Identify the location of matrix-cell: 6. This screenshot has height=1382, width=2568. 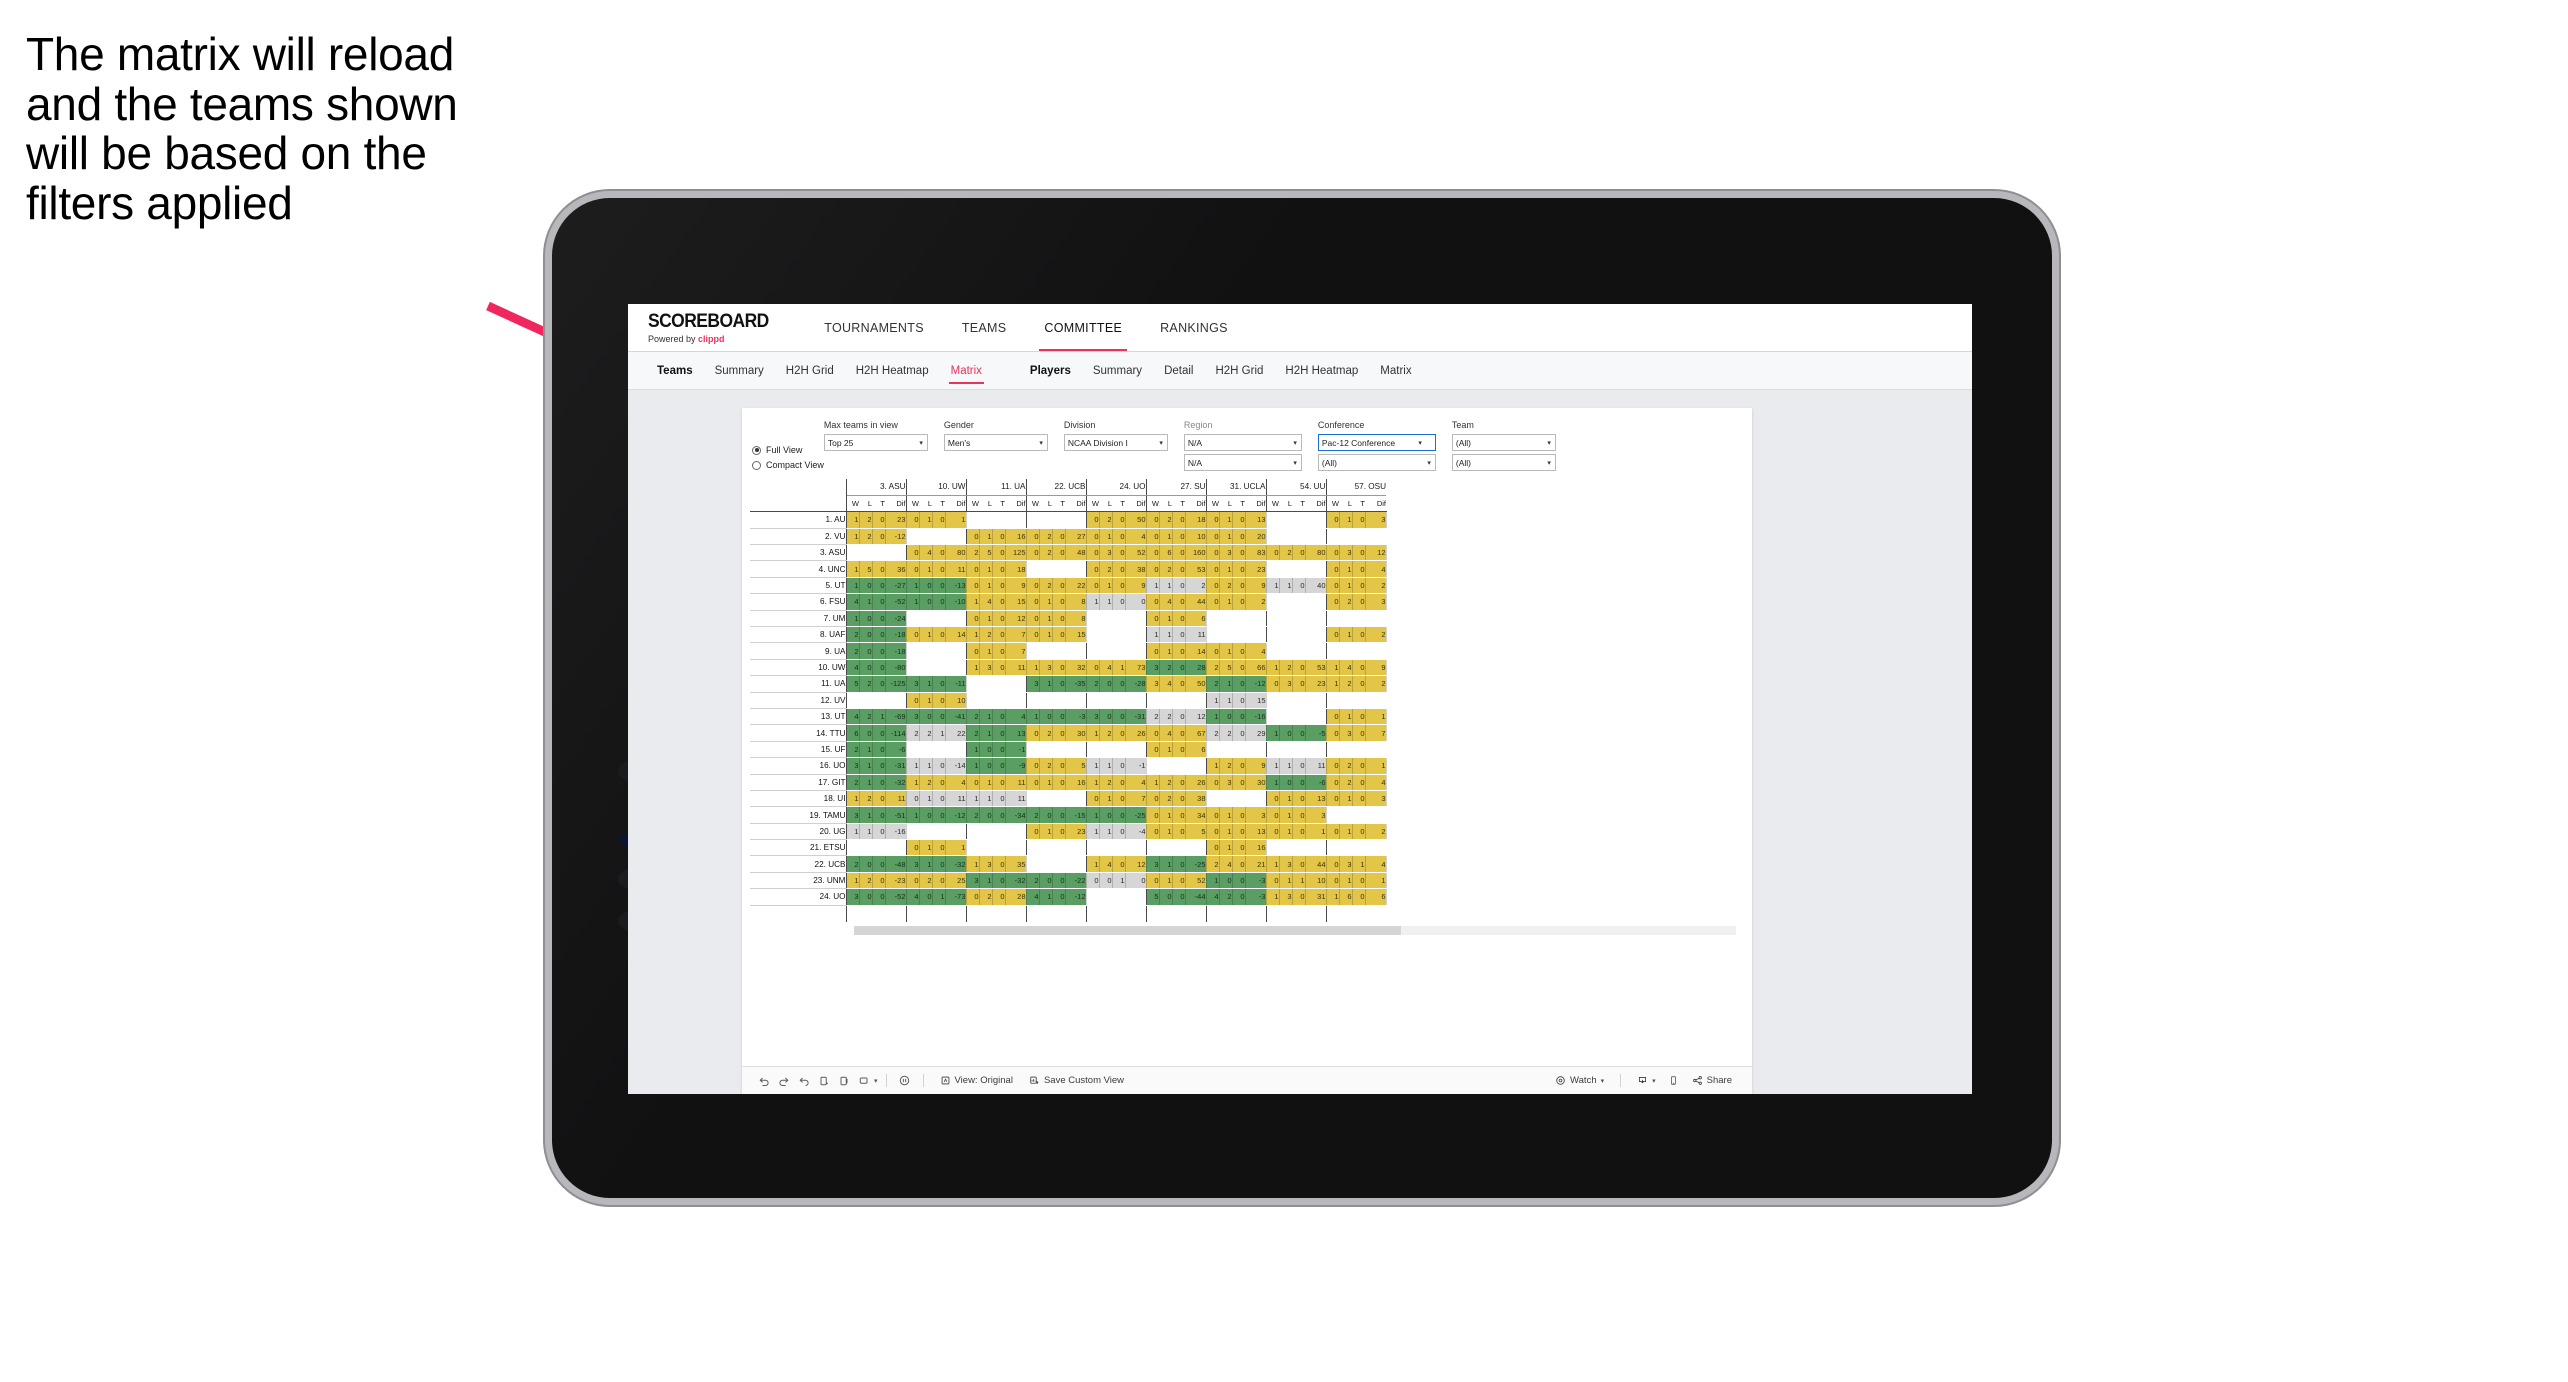
(1346, 897).